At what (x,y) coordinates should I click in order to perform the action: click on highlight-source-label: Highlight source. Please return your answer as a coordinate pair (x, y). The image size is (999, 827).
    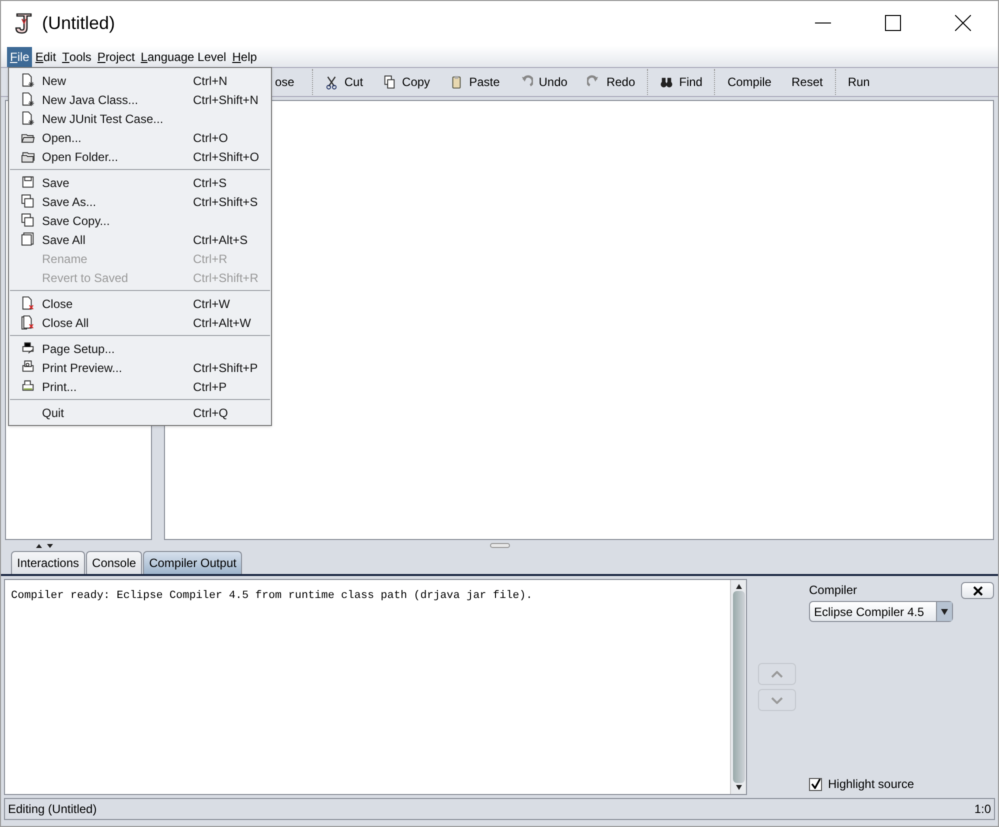
    Looking at the image, I should click on (871, 784).